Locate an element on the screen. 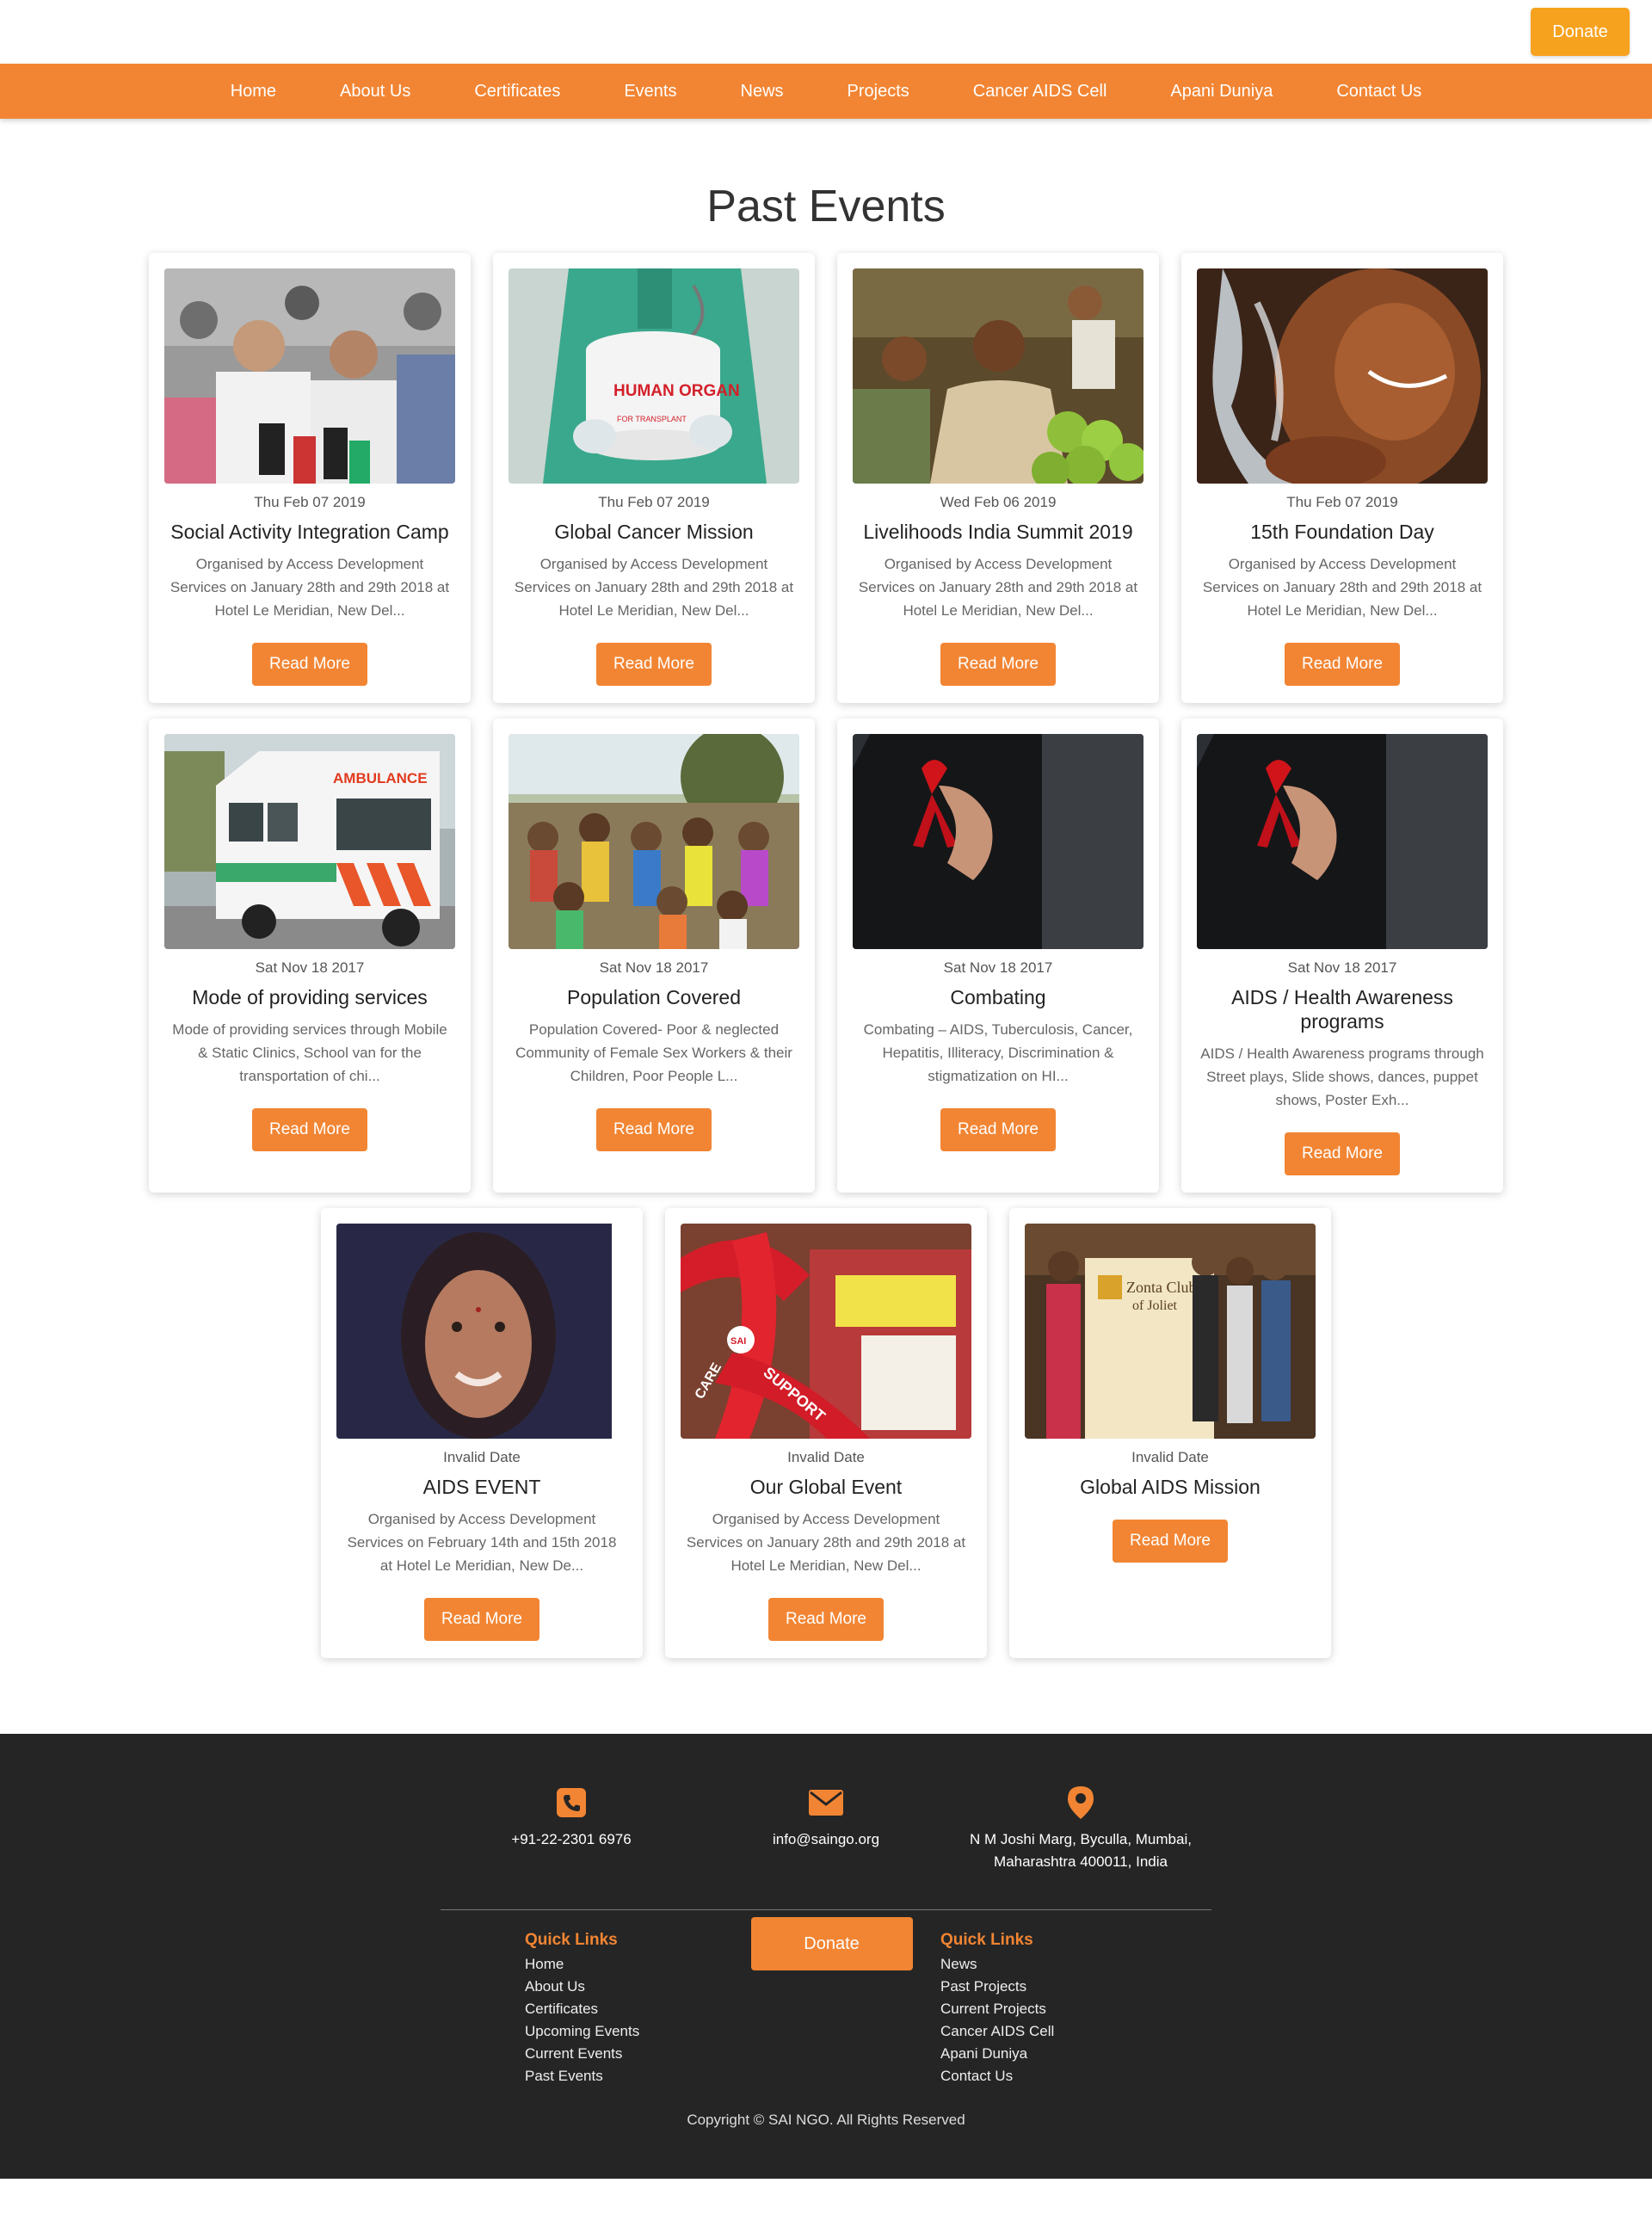 The image size is (1652, 2226). footer-link-certificates: Certificates is located at coordinates (624, 2009).